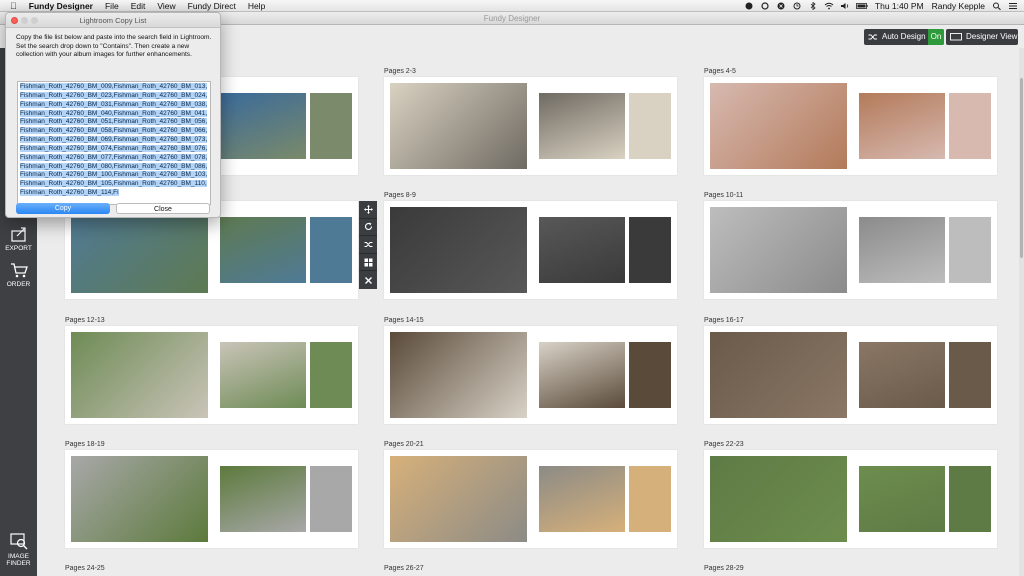 Image resolution: width=1024 pixels, height=576 pixels. Describe the element at coordinates (63, 208) in the screenshot. I see `copy-button: Copy` at that location.